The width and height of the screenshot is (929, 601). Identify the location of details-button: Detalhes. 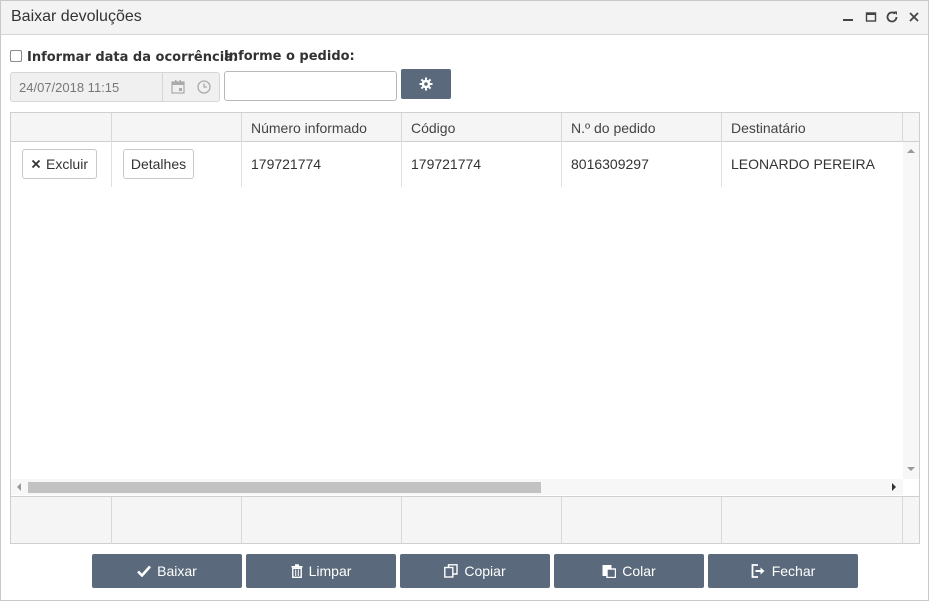
(158, 164).